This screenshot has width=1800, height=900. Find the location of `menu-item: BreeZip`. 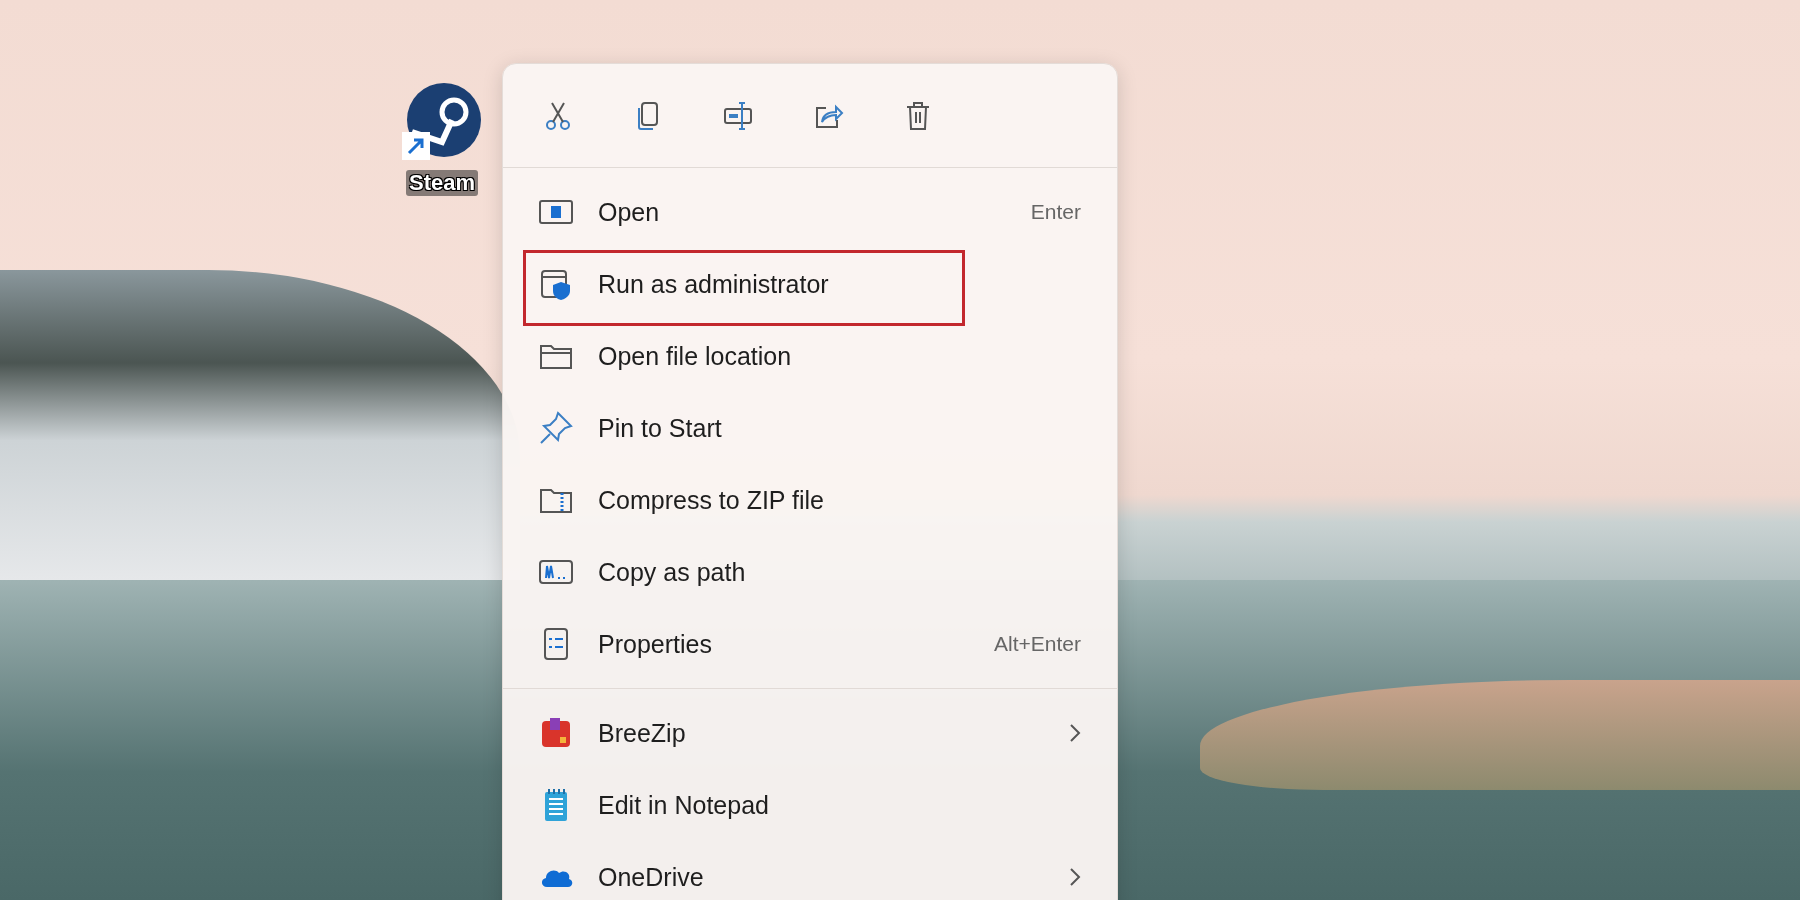

menu-item: BreeZip is located at coordinates (810, 733).